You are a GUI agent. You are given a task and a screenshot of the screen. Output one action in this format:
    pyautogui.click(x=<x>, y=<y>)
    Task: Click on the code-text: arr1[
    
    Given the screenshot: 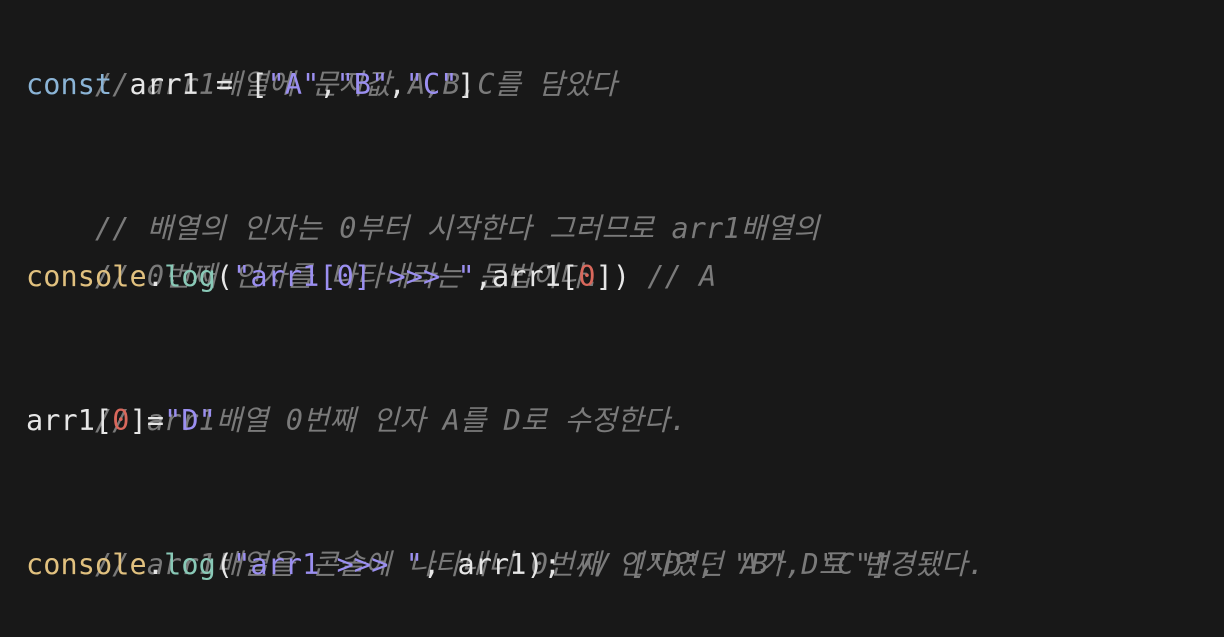 What is the action you would take?
    pyautogui.click(x=69, y=420)
    